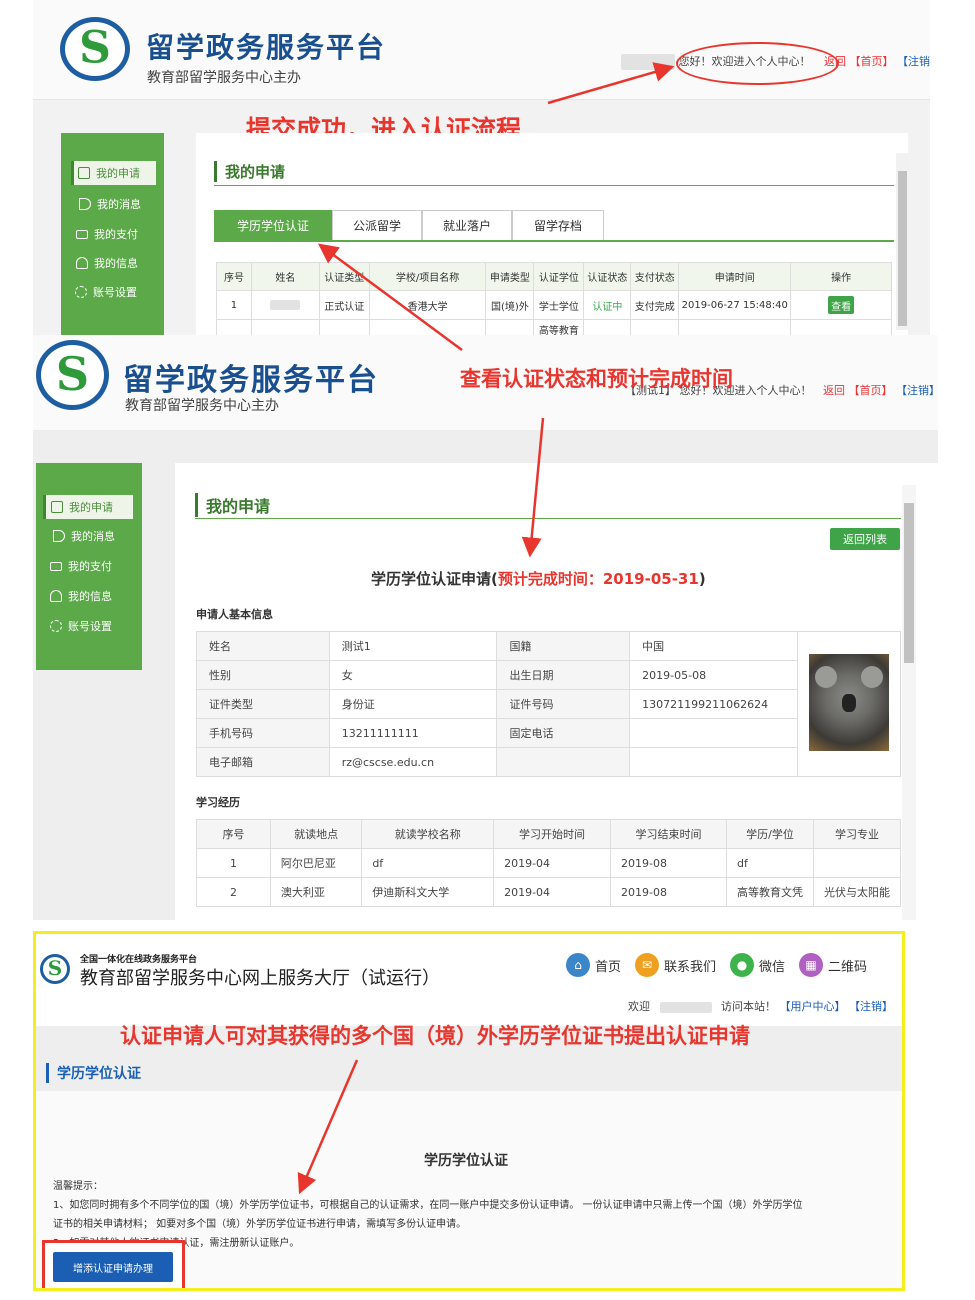 The image size is (975, 1300). I want to click on application-tabs: 学历学位认证 公派留学 就业落户 留学存档, so click(409, 225).